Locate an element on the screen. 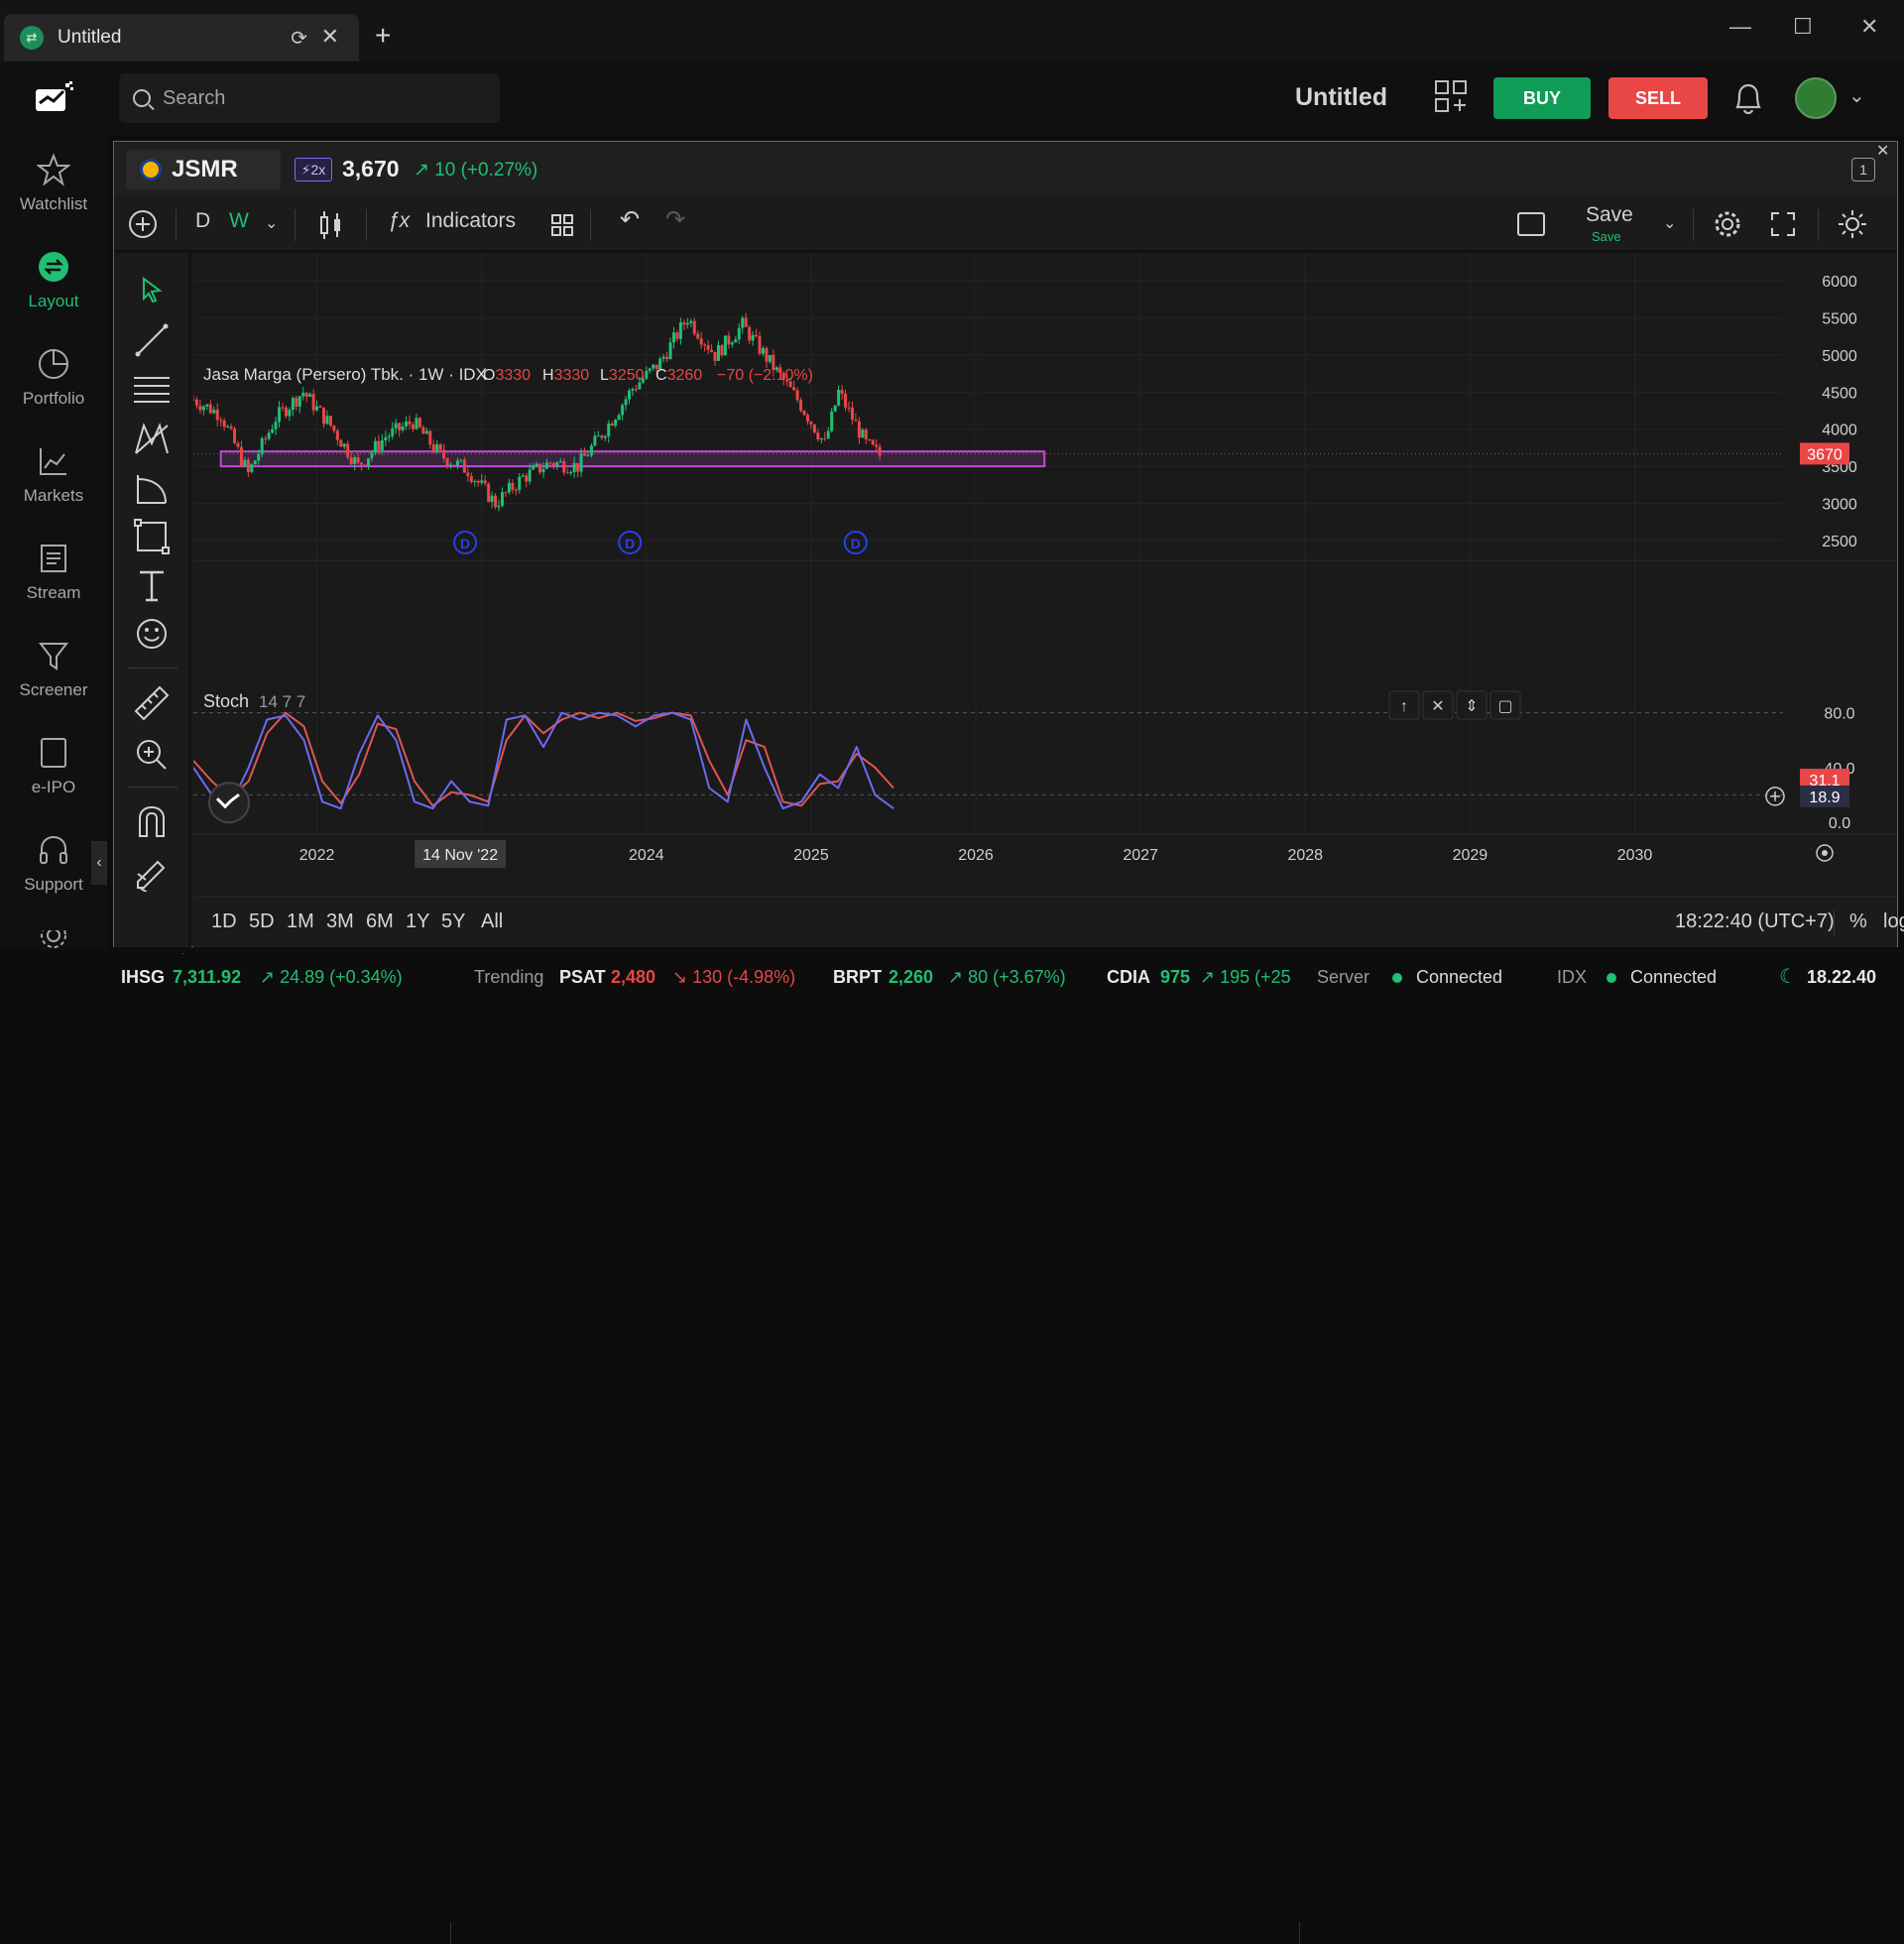 Image resolution: width=1904 pixels, height=1944 pixels. new-tab-button: + is located at coordinates (383, 36).